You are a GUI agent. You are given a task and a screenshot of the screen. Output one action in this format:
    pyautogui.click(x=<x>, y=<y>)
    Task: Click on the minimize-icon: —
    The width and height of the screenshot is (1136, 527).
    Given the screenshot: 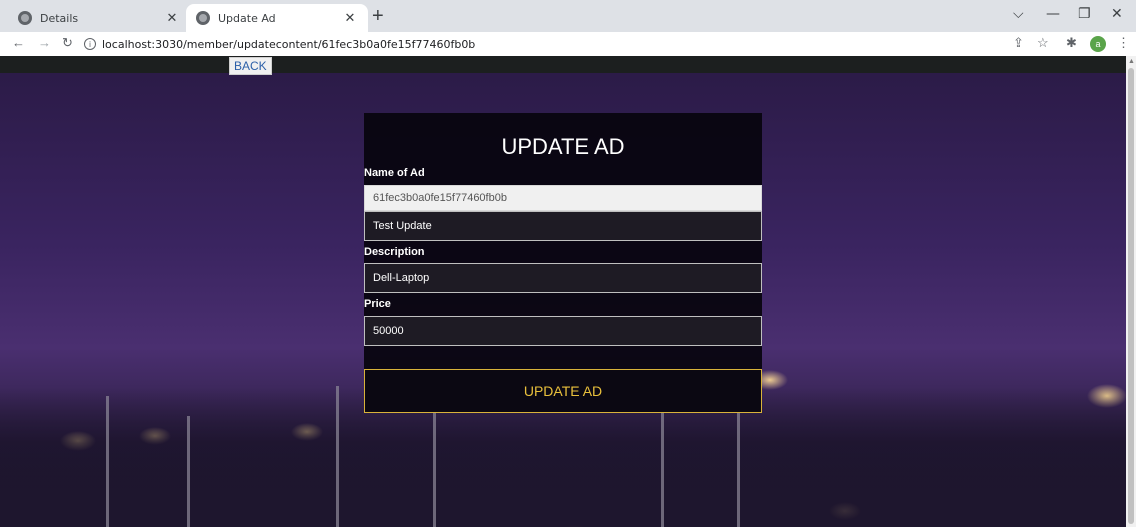 What is the action you would take?
    pyautogui.click(x=1053, y=14)
    